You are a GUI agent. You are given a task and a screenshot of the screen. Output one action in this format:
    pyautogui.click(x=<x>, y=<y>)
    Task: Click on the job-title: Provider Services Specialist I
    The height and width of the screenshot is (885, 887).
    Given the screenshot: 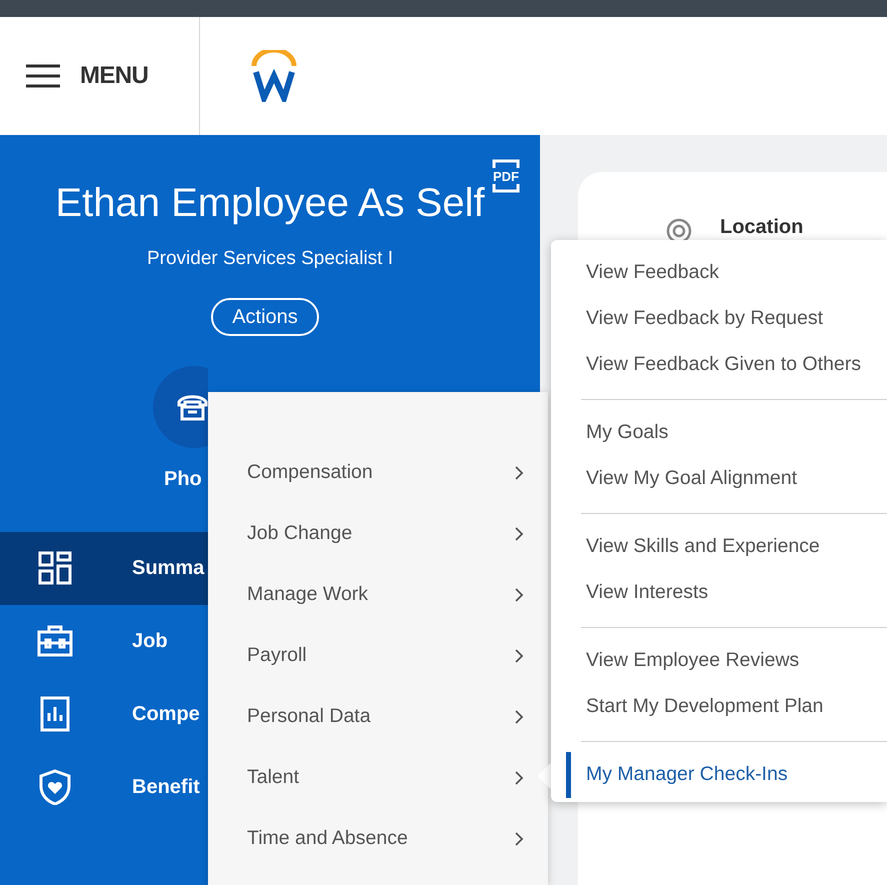 What is the action you would take?
    pyautogui.click(x=270, y=259)
    